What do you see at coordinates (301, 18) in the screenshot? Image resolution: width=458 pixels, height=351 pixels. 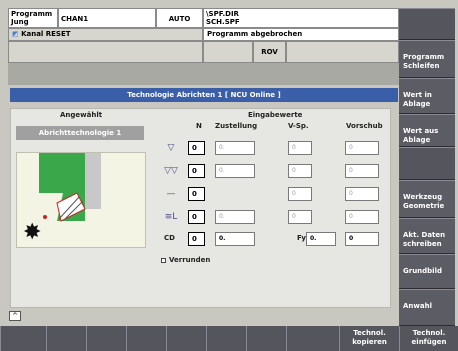 I see `program-path: \SPF.DIR SCH.SPF` at bounding box center [301, 18].